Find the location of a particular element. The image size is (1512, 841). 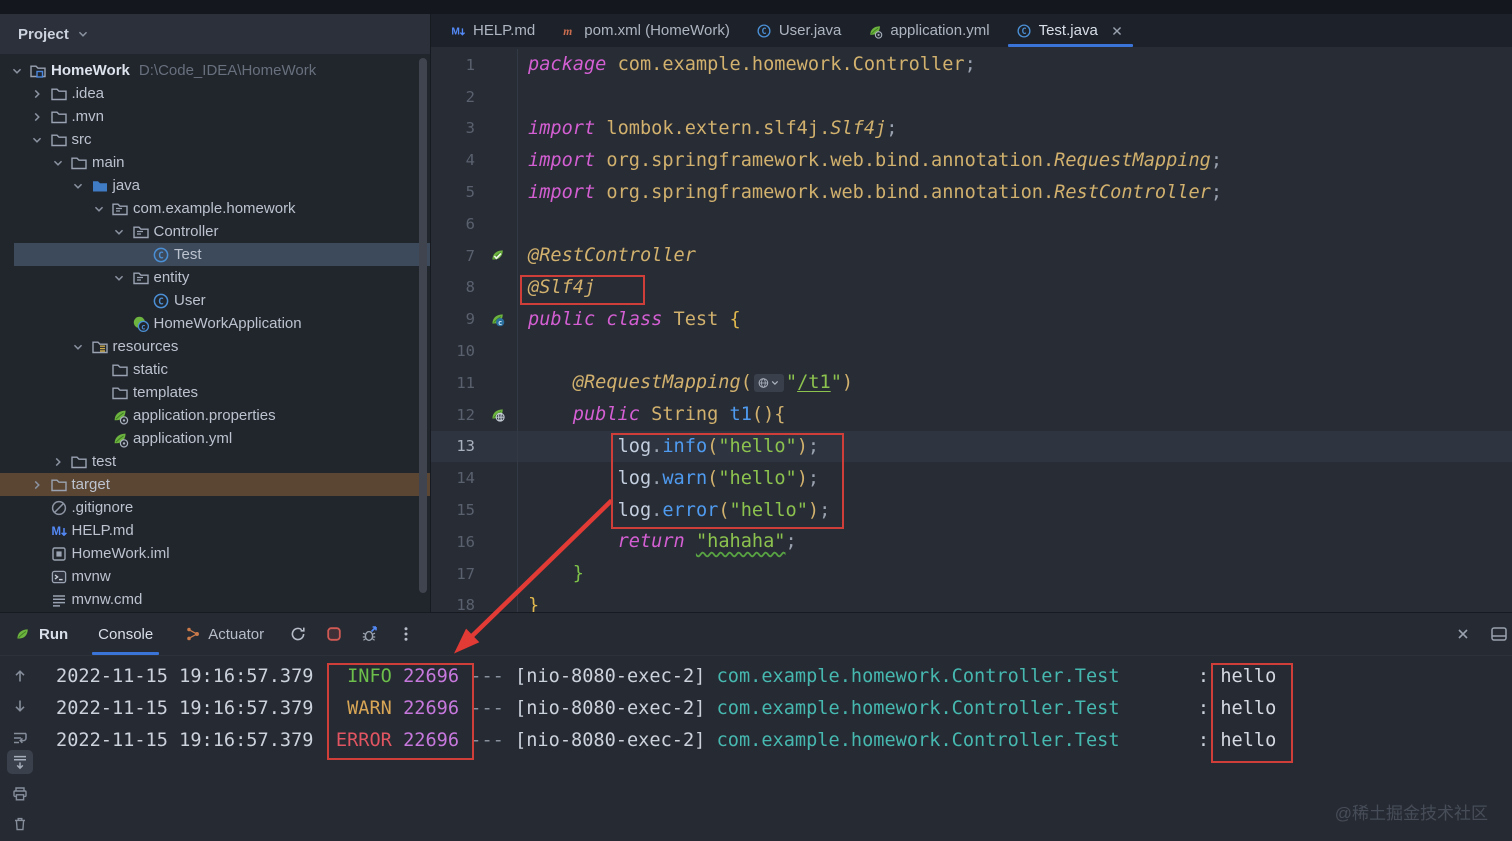

scroll-down-icon is located at coordinates (20, 706).